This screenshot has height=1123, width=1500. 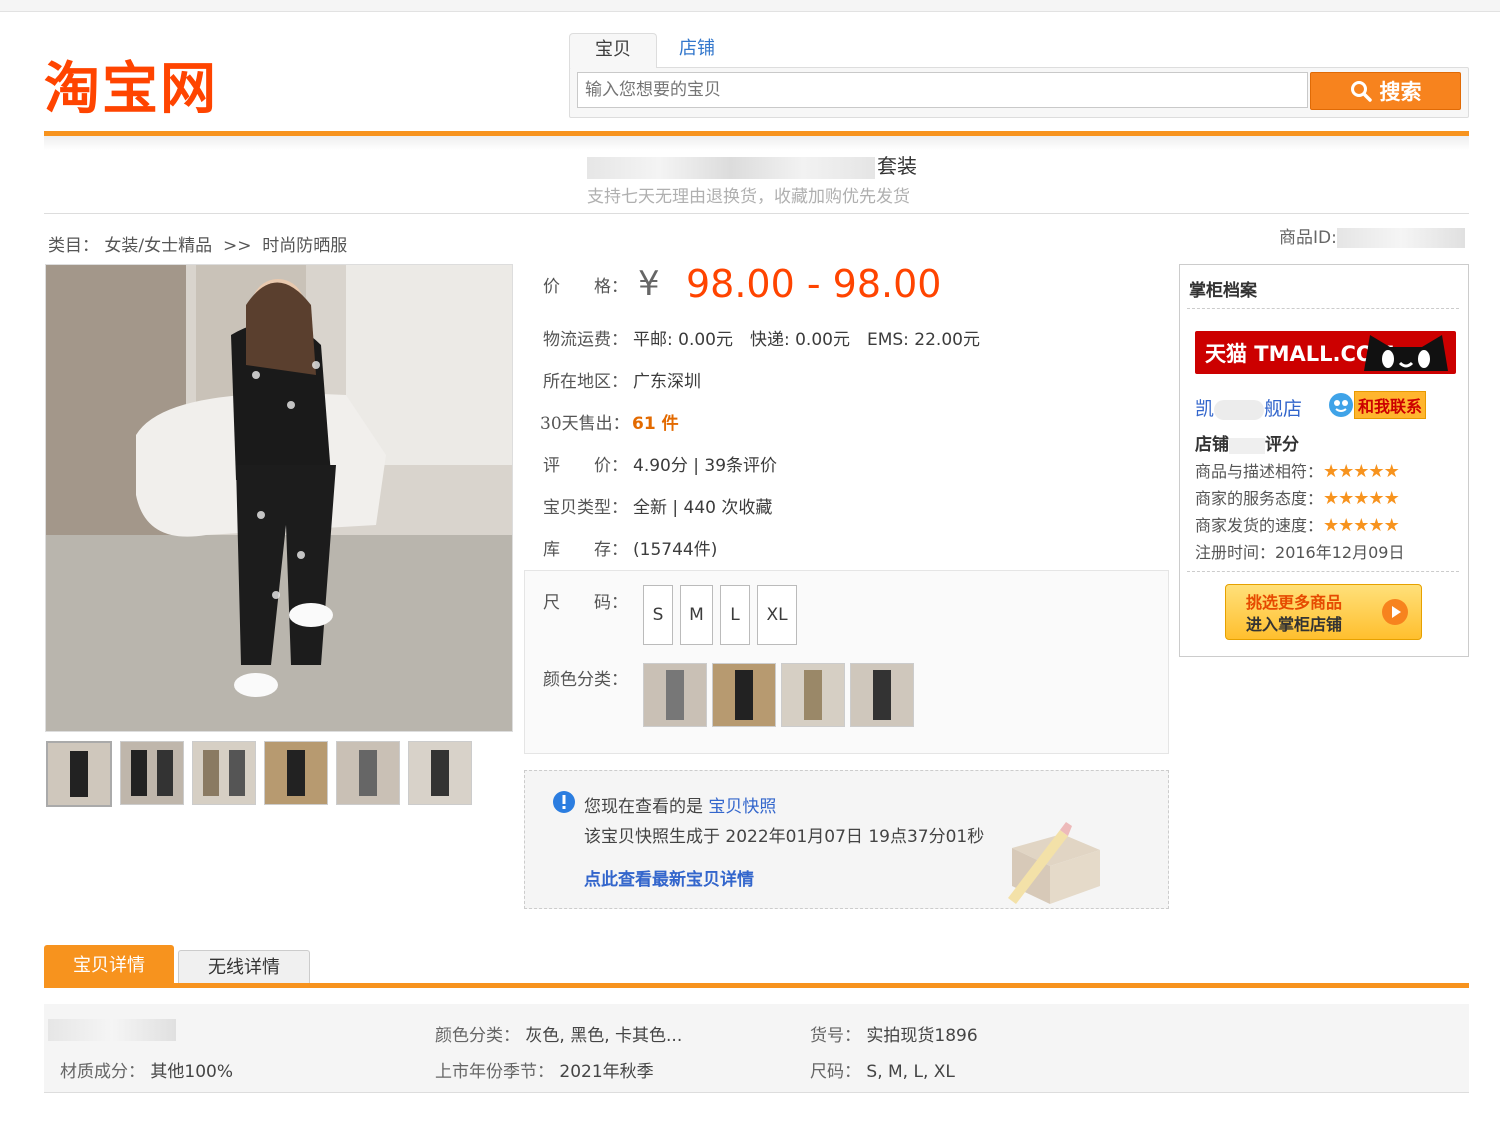 I want to click on site-top-bar, so click(x=750, y=6).